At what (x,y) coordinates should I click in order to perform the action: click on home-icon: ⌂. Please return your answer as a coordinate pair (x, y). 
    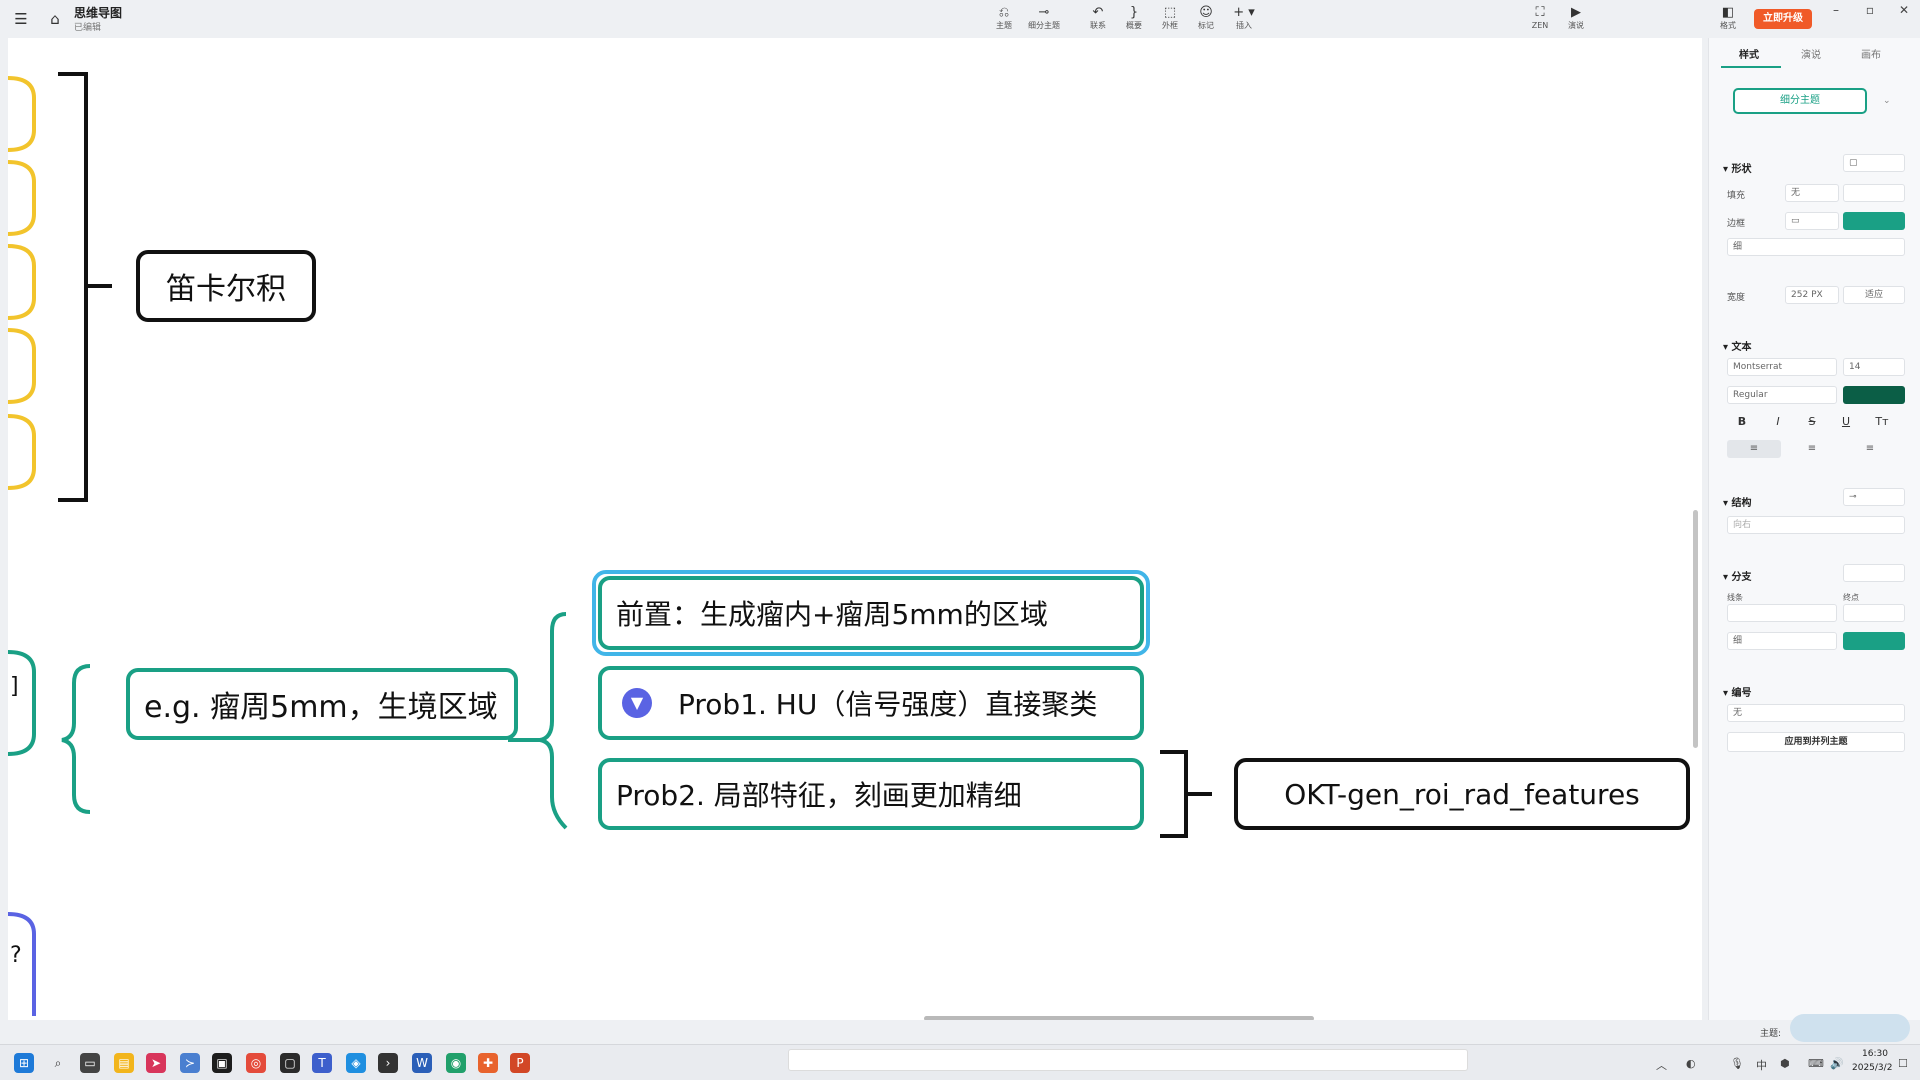
    Looking at the image, I should click on (55, 19).